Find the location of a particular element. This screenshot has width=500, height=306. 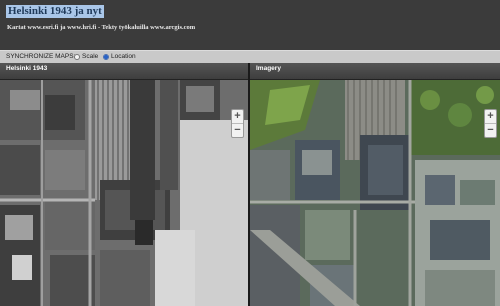

page-title: Helsinki 1943 ja nyt is located at coordinates (55, 11).